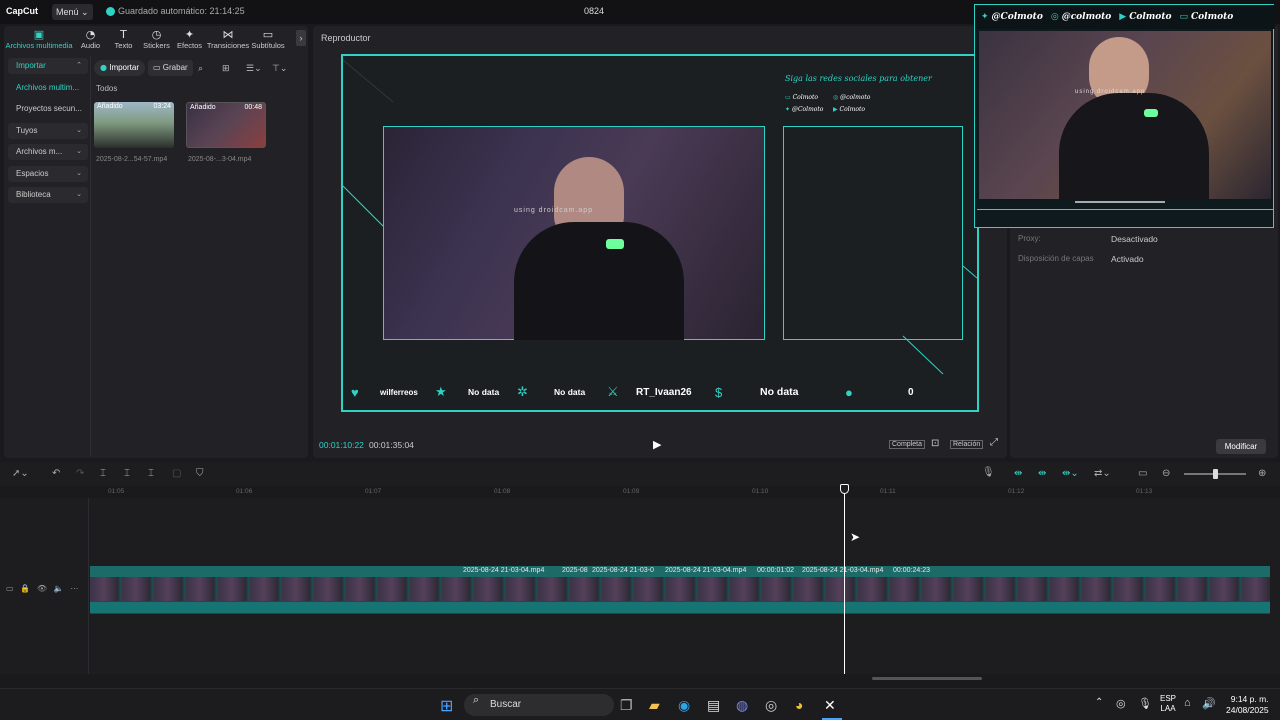 This screenshot has height=720, width=1280. Describe the element at coordinates (851, 97) in the screenshot. I see `social-instagram: ◎ @colmoto` at that location.